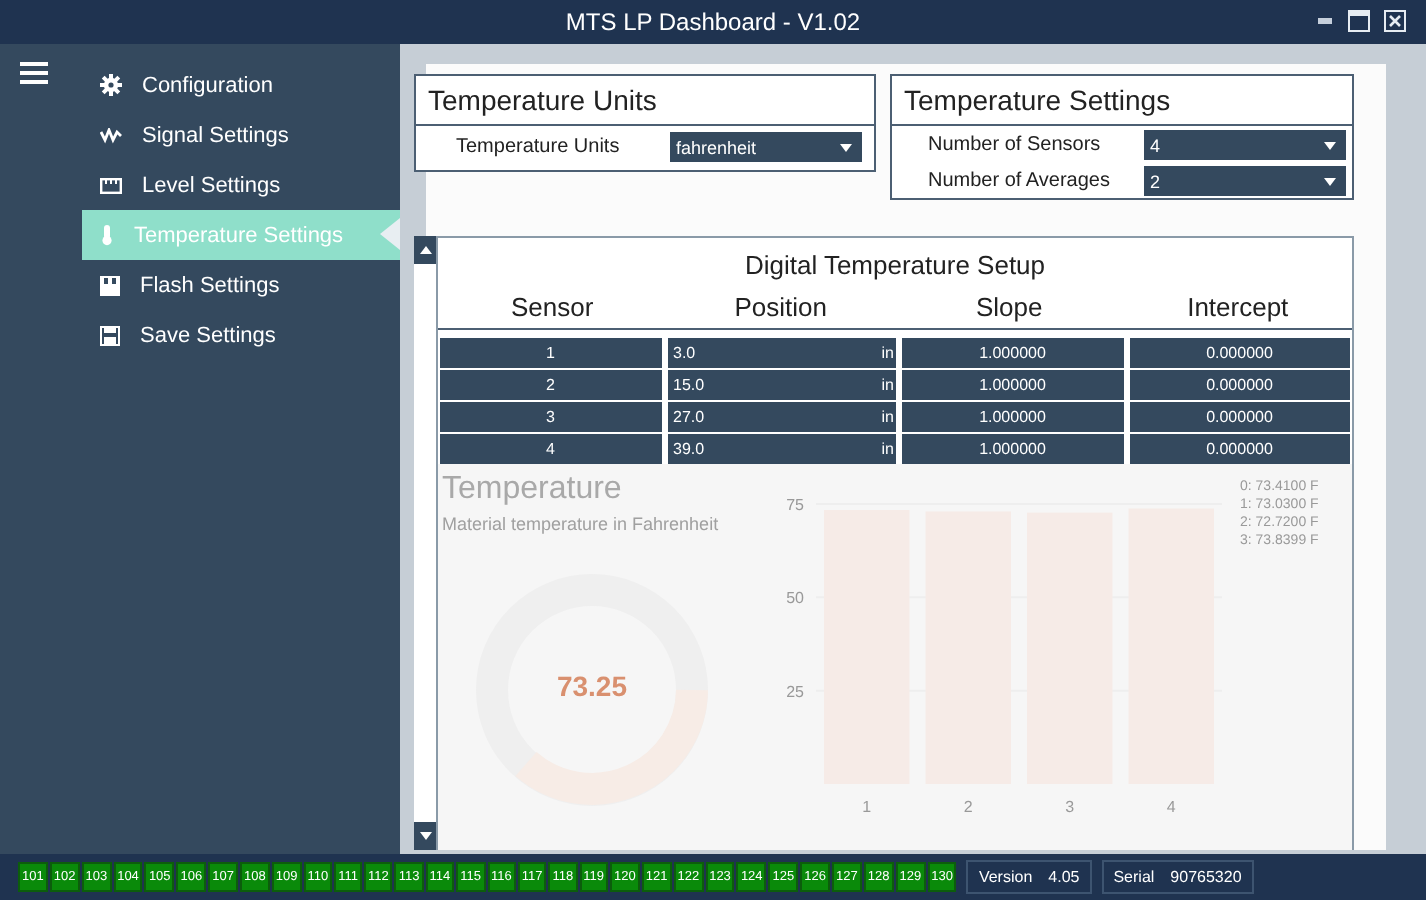 The image size is (1426, 900). What do you see at coordinates (795, 691) in the screenshot?
I see `axis-tick: 25` at bounding box center [795, 691].